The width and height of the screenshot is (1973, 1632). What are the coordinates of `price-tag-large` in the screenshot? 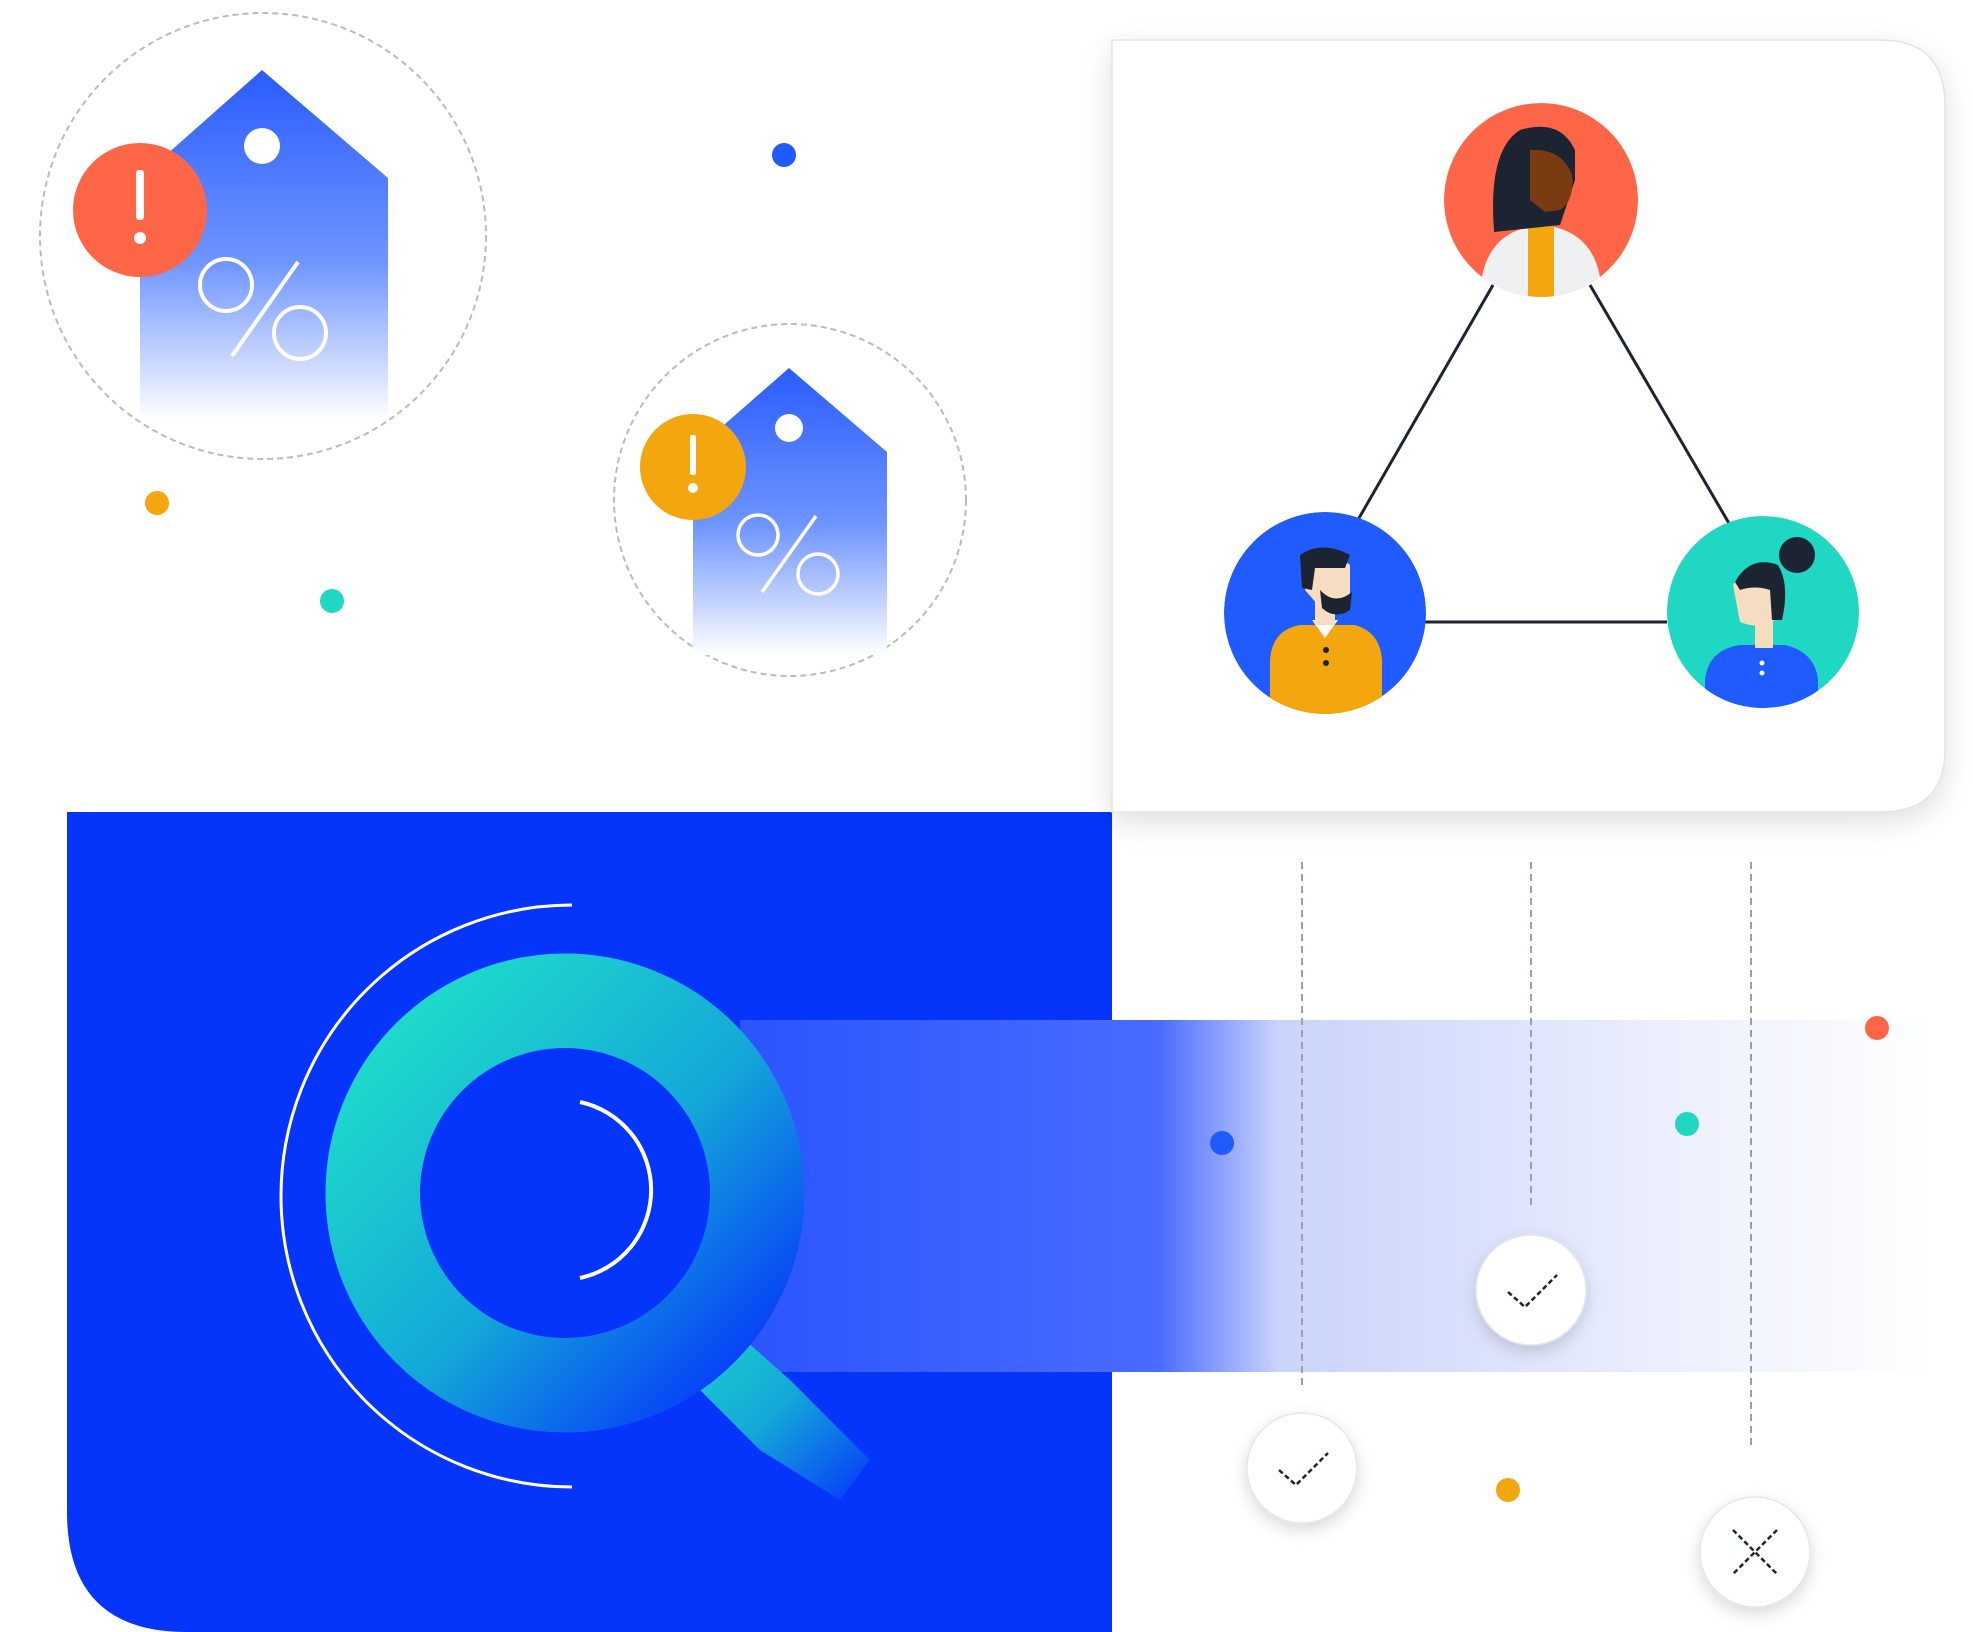 It's located at (263, 236).